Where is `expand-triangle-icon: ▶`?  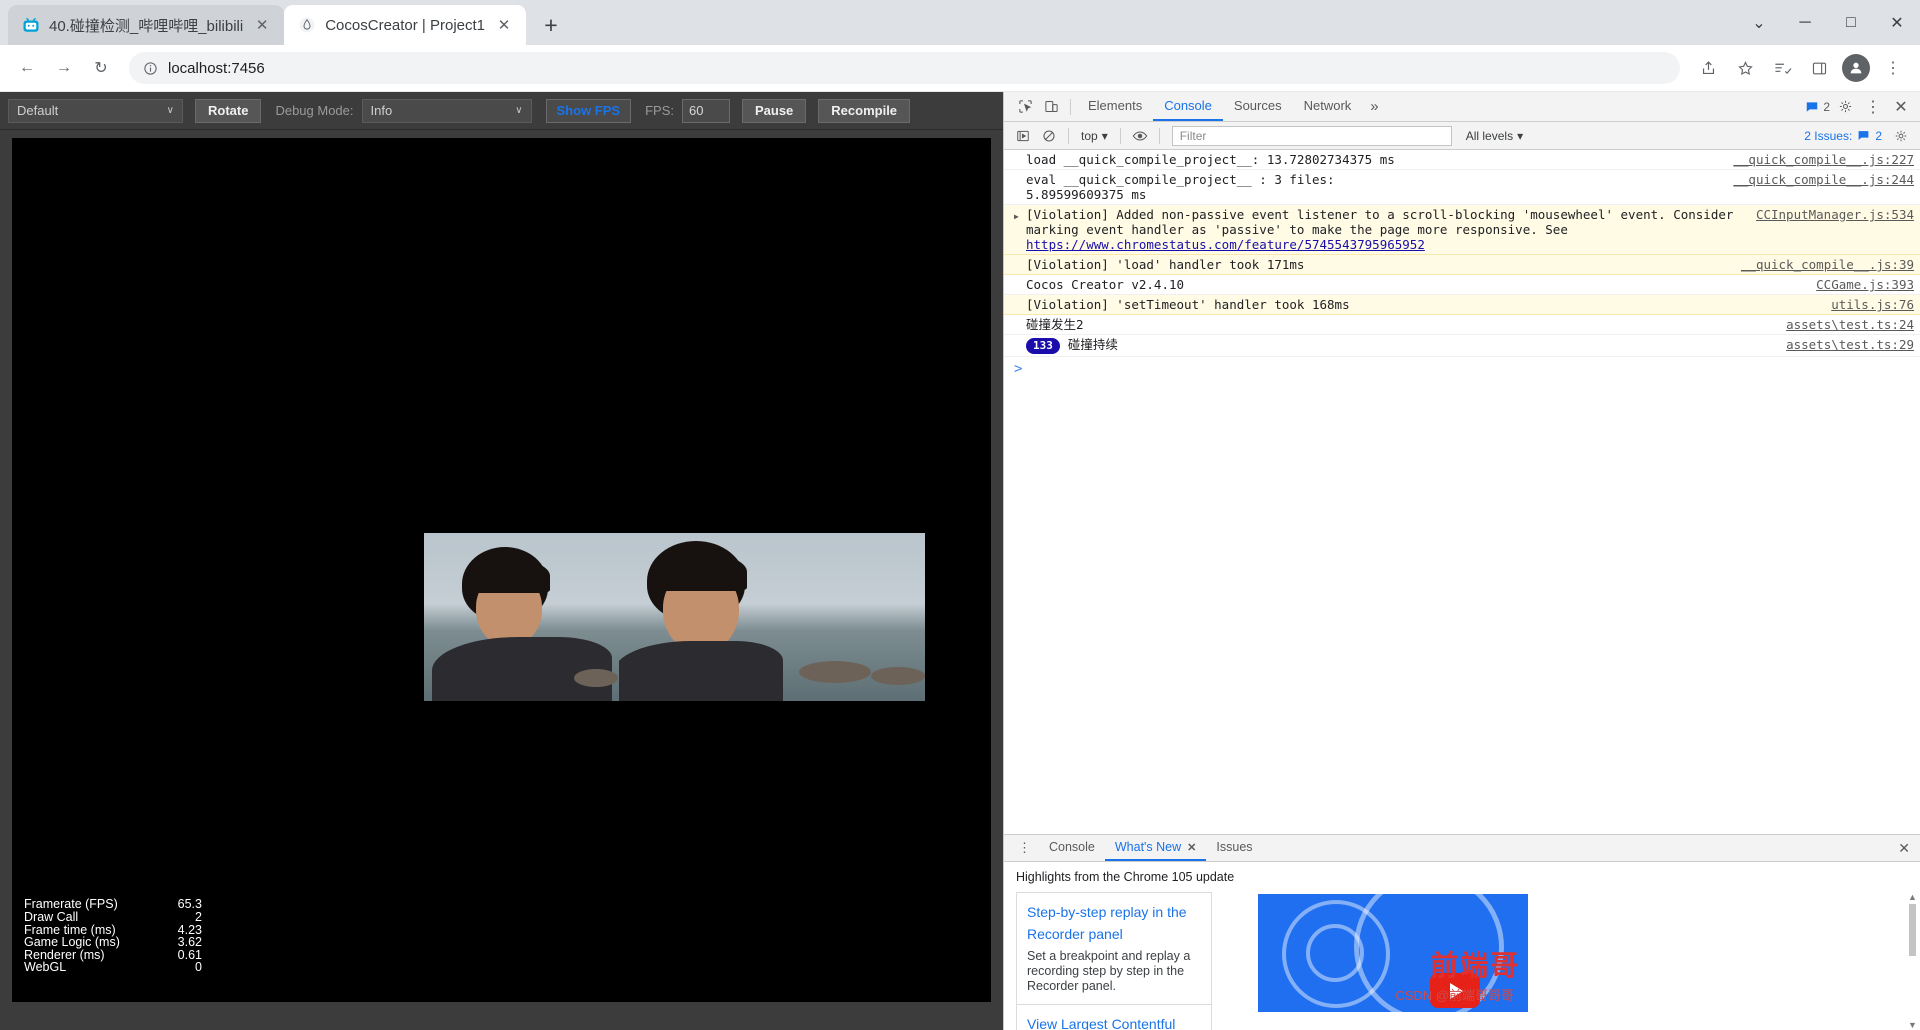 expand-triangle-icon: ▶ is located at coordinates (1016, 216).